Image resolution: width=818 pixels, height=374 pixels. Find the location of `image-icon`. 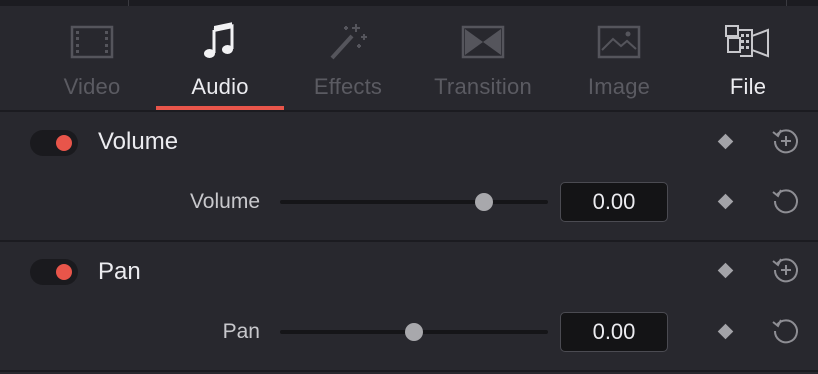

image-icon is located at coordinates (619, 42).